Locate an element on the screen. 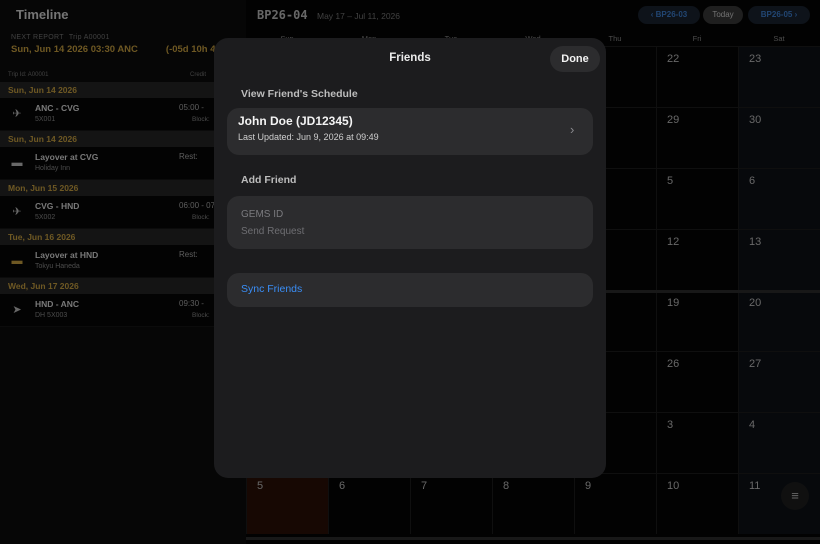 The image size is (820, 544). gems-id-input is located at coordinates (391, 214).